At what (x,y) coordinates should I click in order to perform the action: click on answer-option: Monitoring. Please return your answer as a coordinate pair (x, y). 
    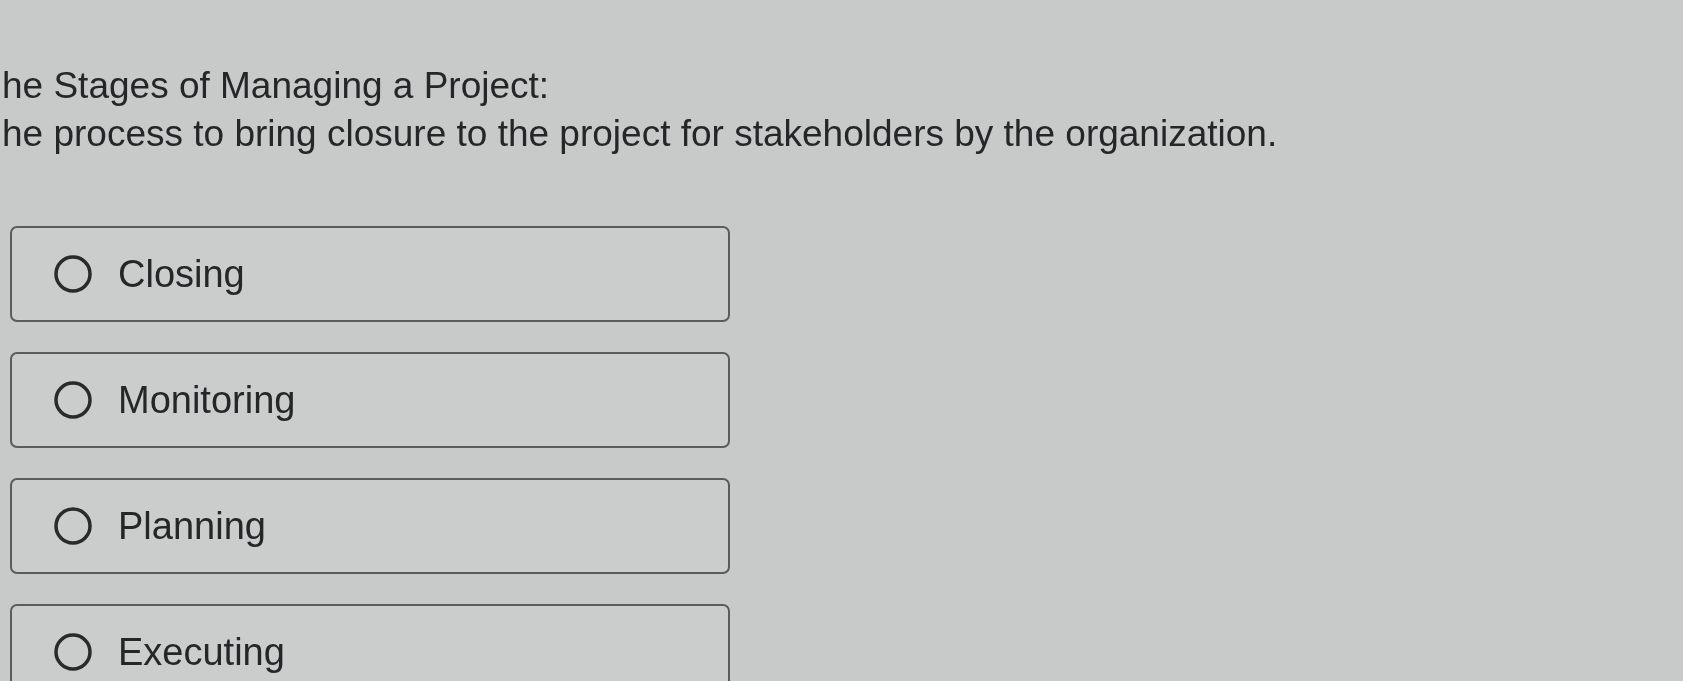
    Looking at the image, I should click on (370, 400).